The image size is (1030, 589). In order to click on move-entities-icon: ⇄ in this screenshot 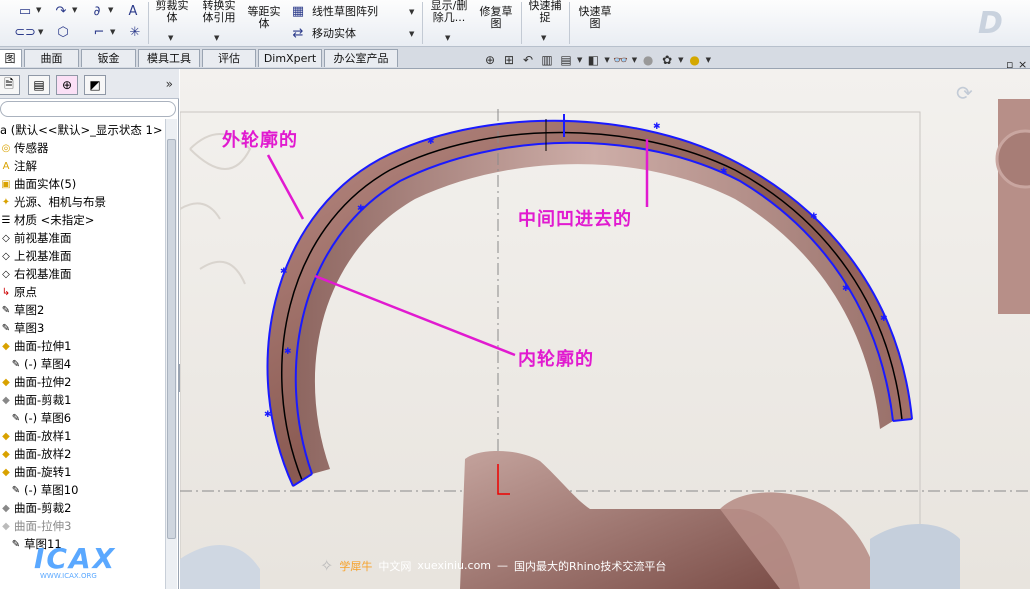, I will do `click(298, 33)`.